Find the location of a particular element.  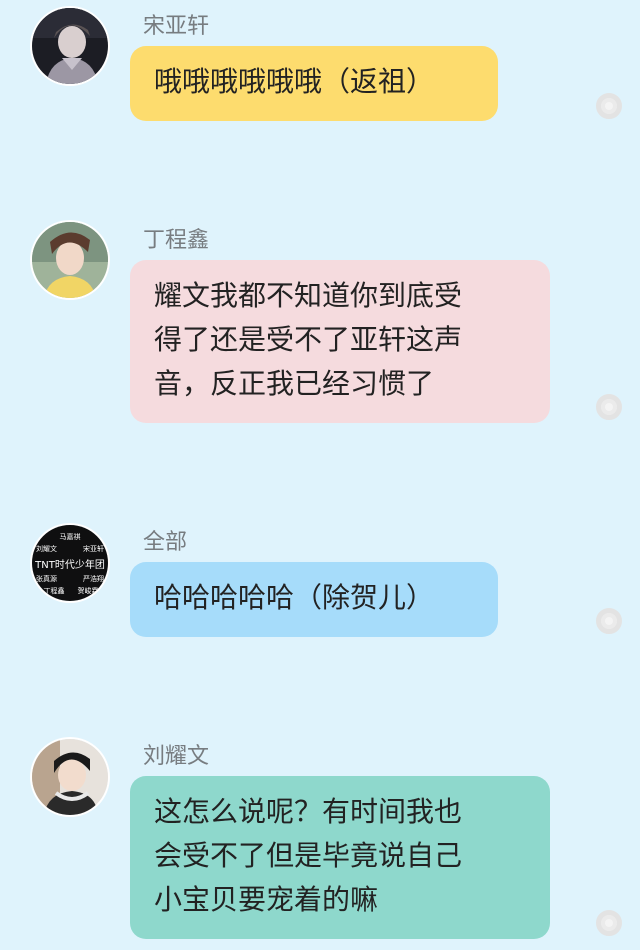

sender-name: 刘耀文 is located at coordinates (176, 756).